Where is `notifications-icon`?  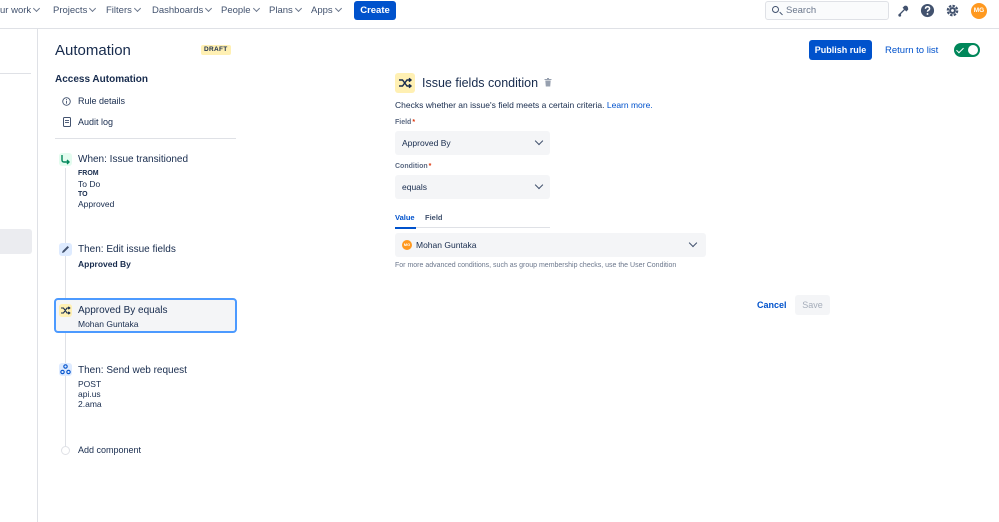
notifications-icon is located at coordinates (903, 10).